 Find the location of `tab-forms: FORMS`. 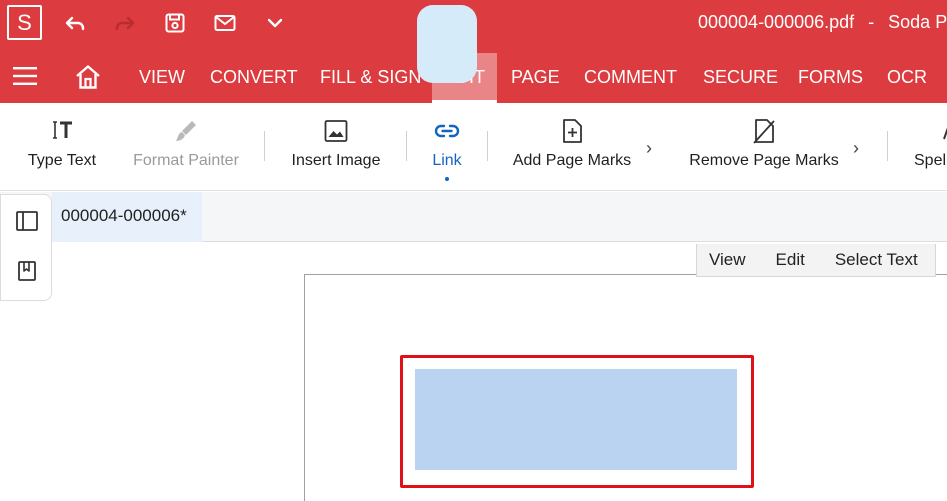

tab-forms: FORMS is located at coordinates (830, 78).